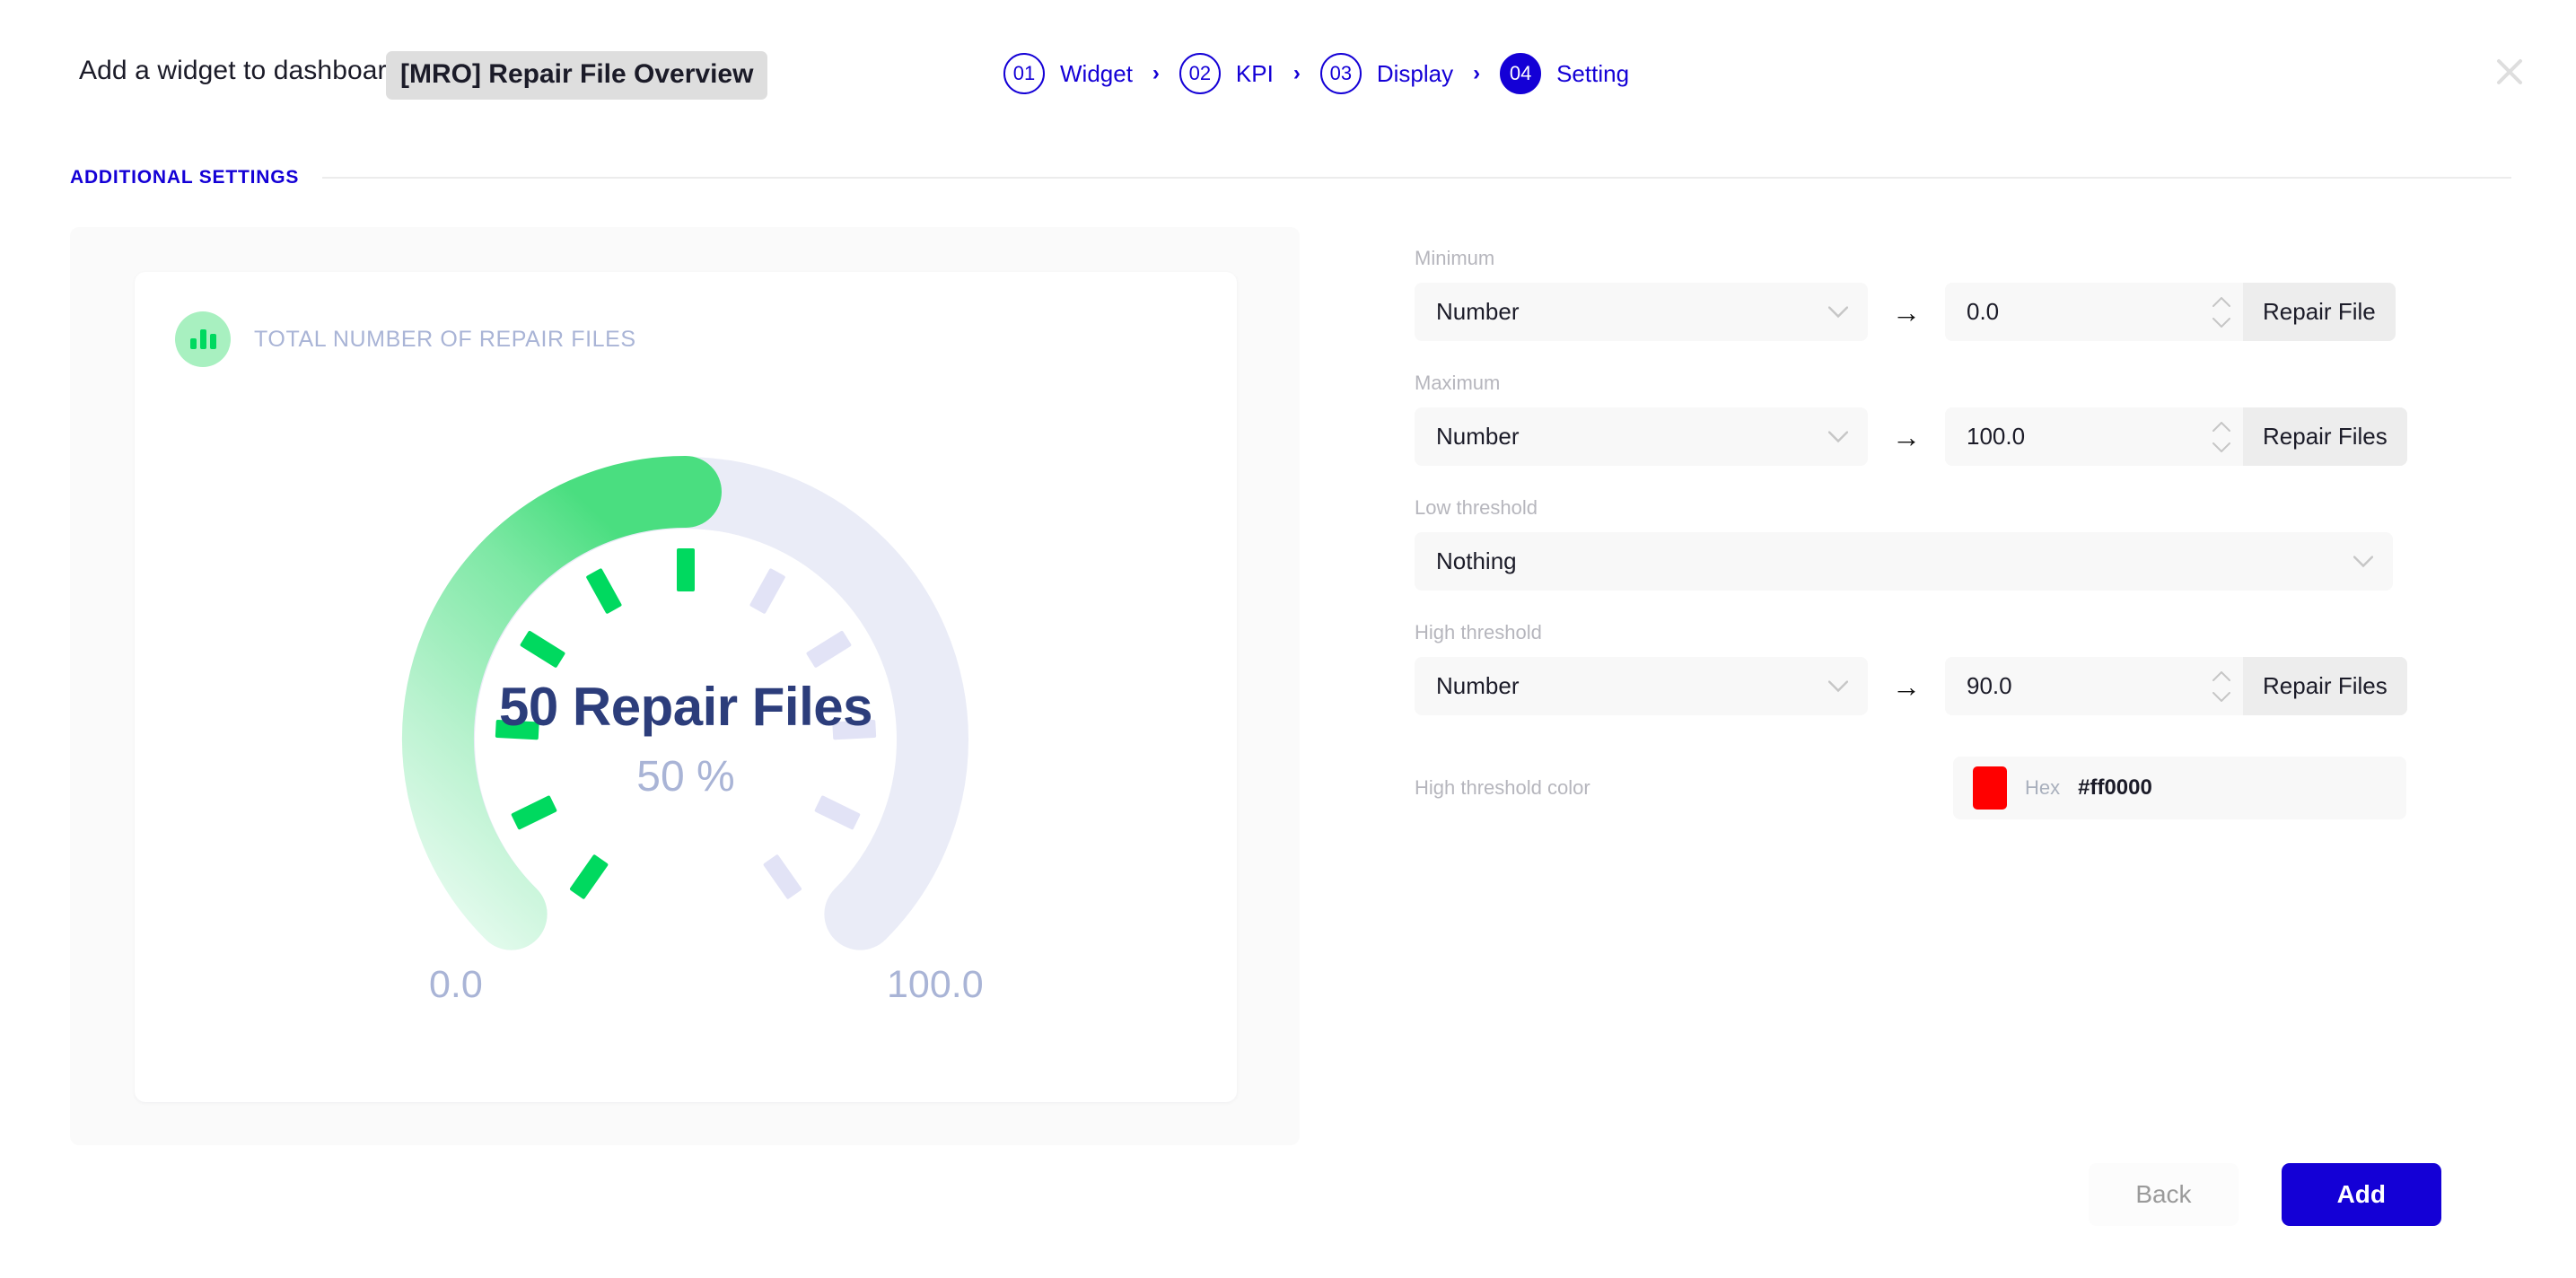 The image size is (2576, 1278). I want to click on gauge-ticks, so click(686, 724).